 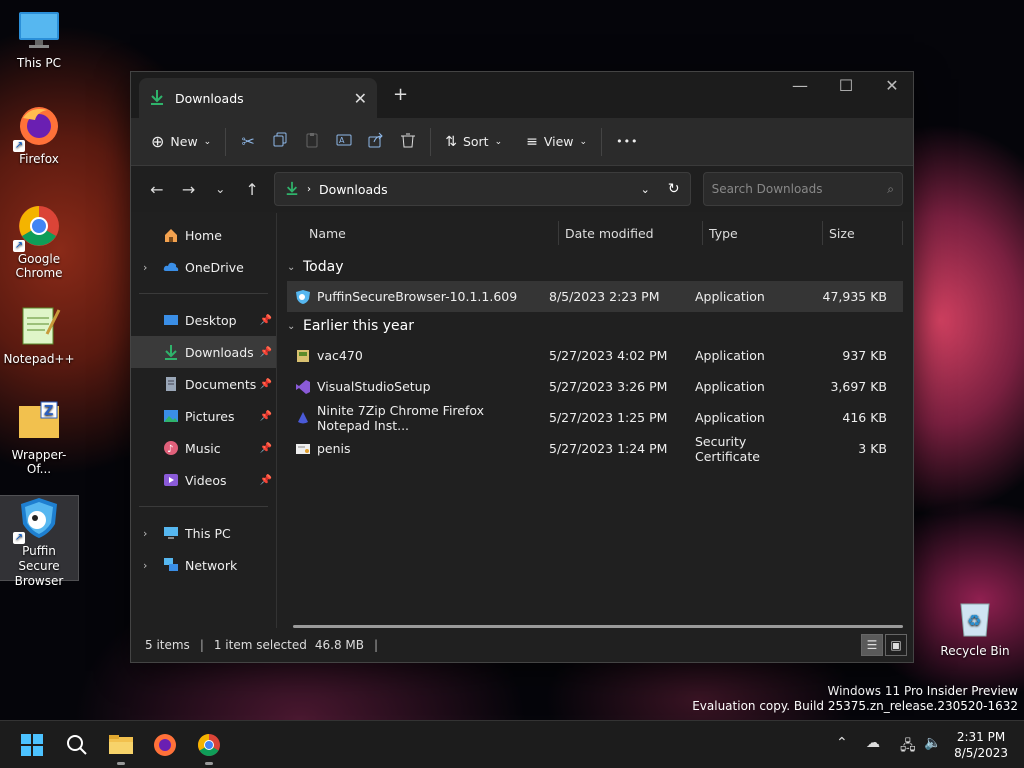 I want to click on ellipsis-icon: •••, so click(x=627, y=141).